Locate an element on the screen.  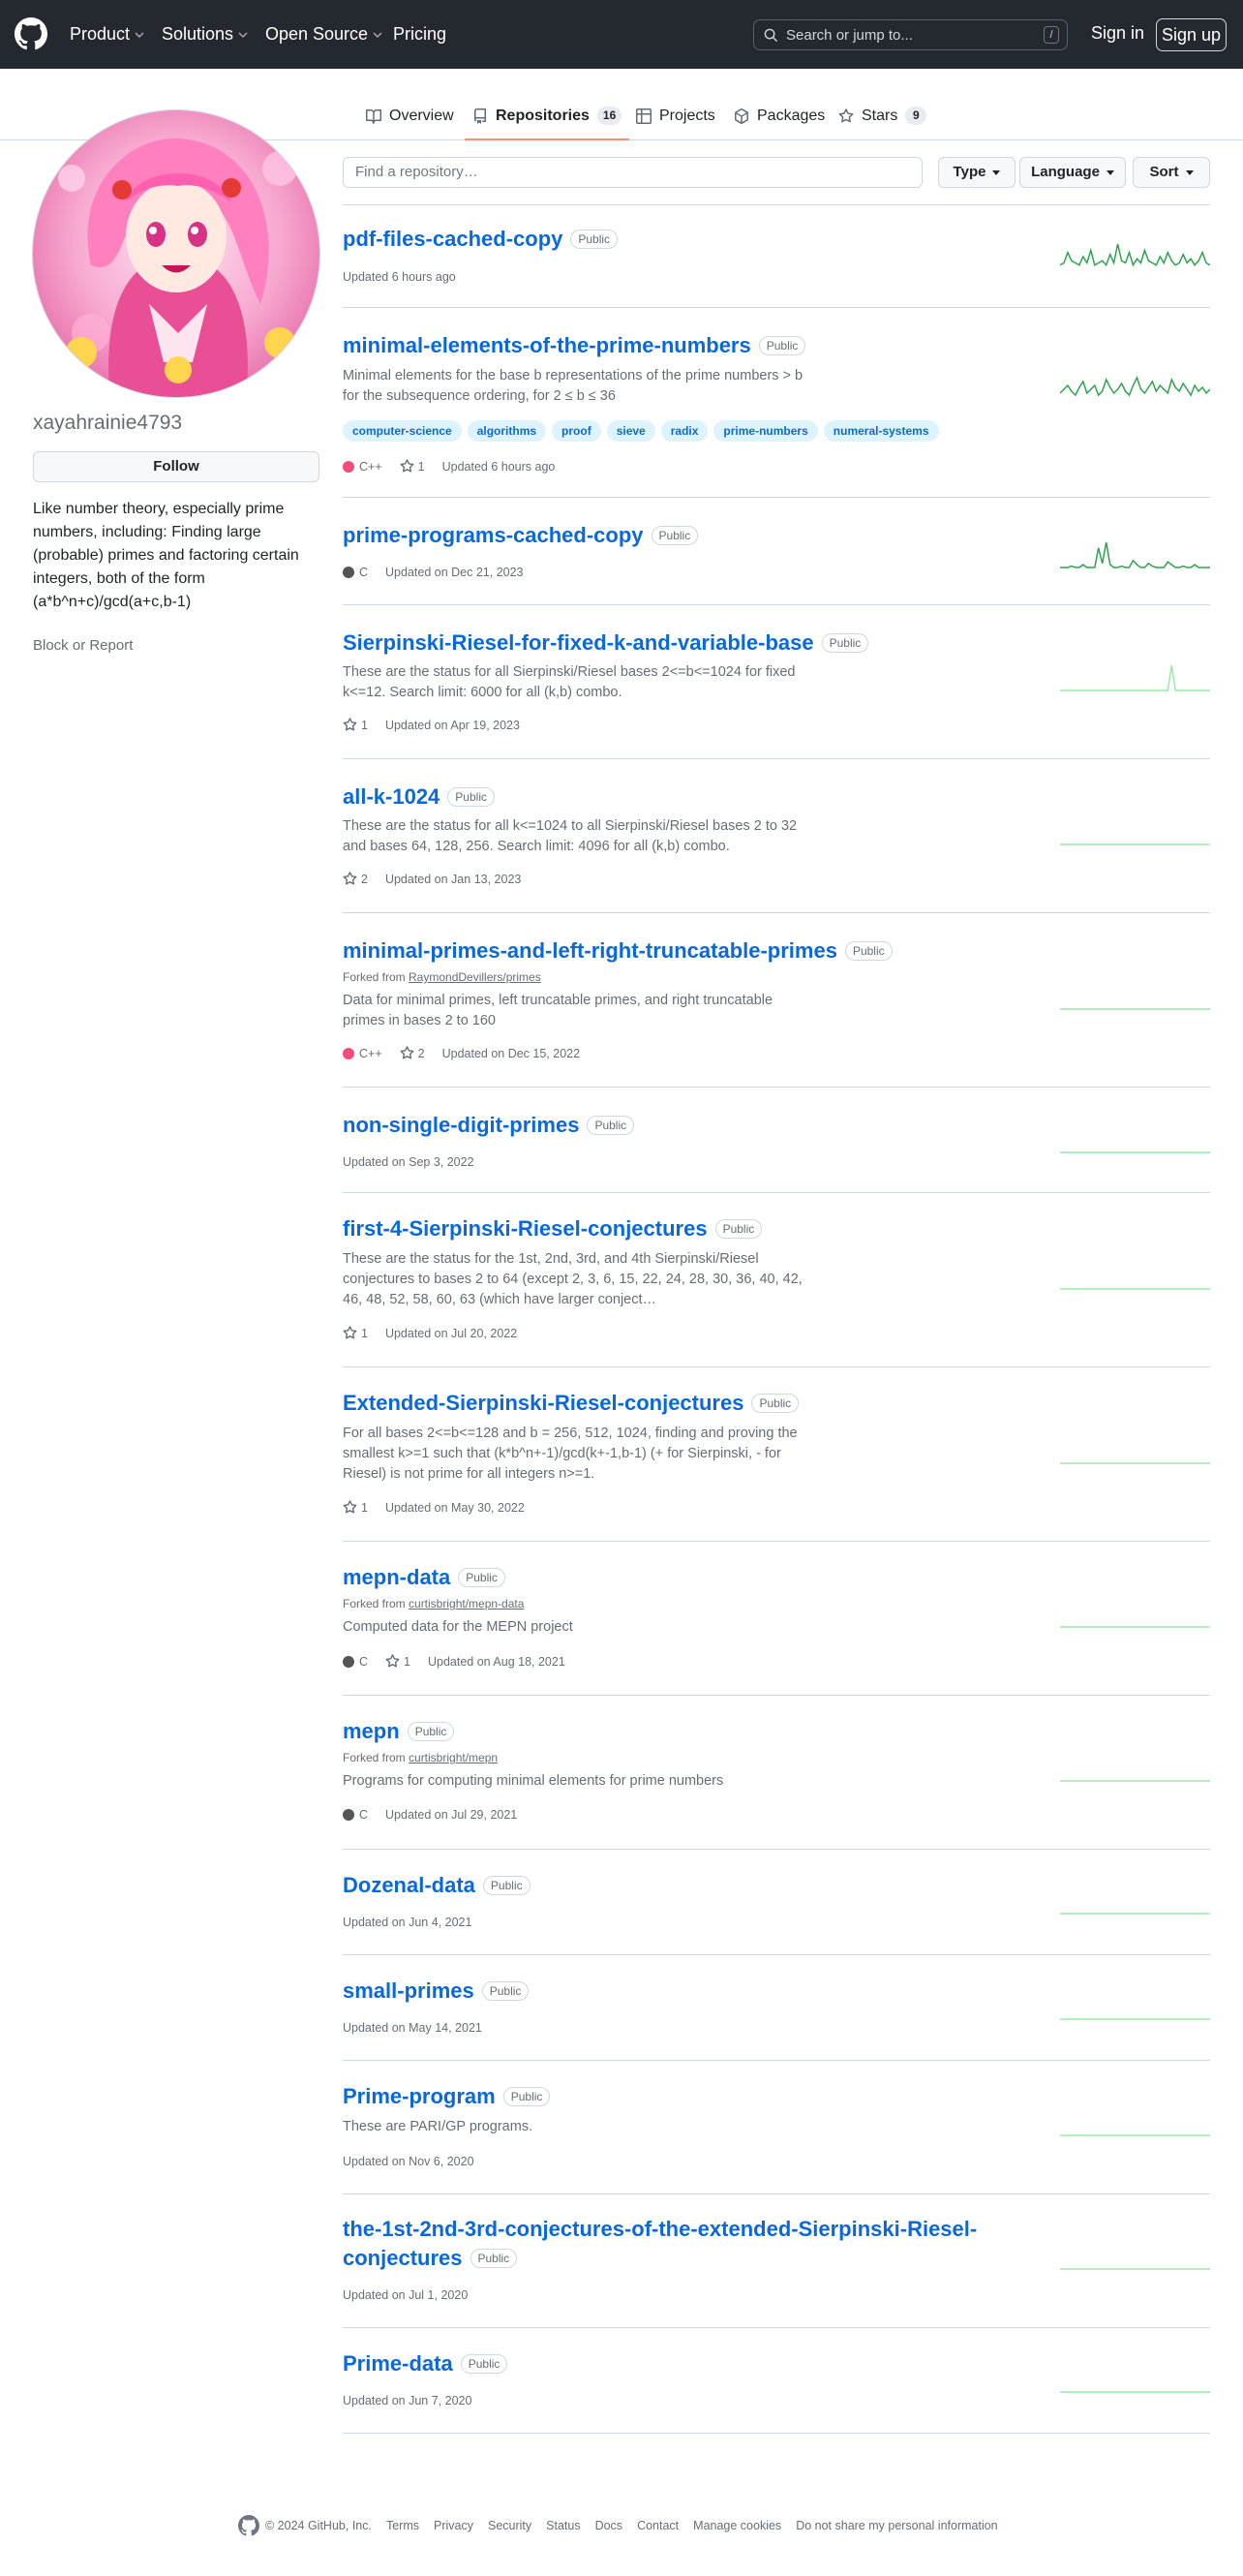
language-color-dot is located at coordinates (349, 466).